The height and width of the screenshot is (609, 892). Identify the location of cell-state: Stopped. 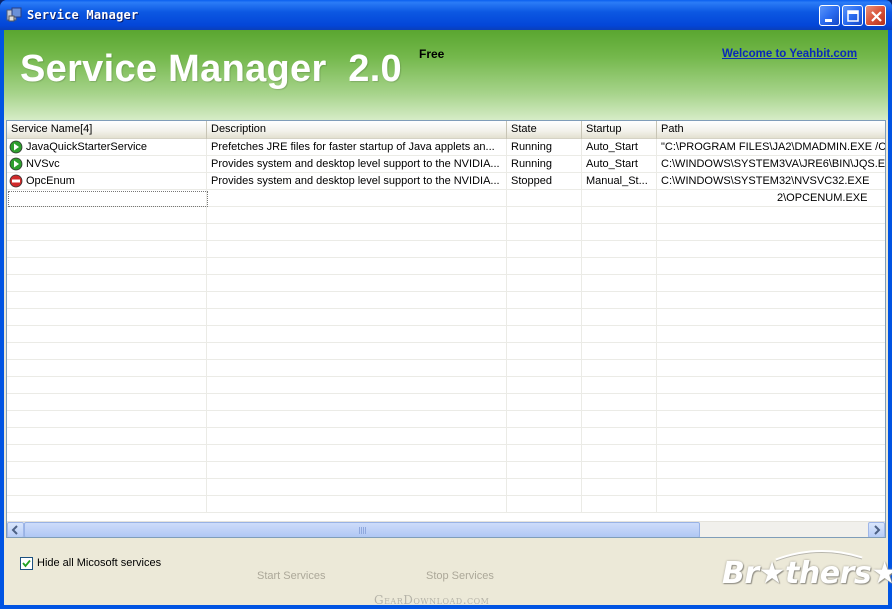
(544, 181).